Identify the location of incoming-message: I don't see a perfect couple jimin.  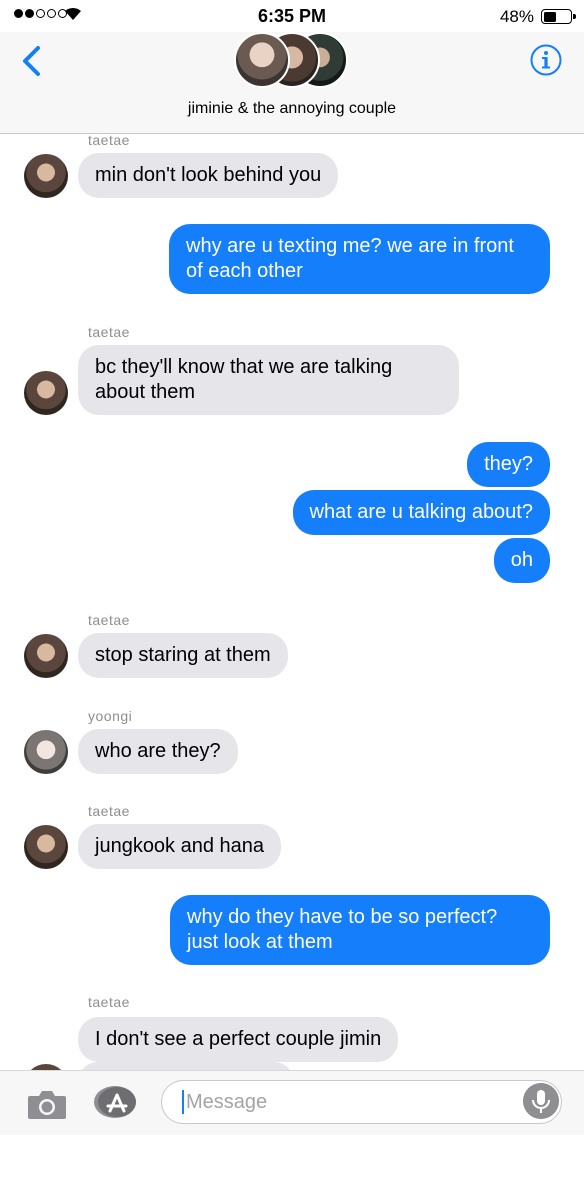
(238, 1039).